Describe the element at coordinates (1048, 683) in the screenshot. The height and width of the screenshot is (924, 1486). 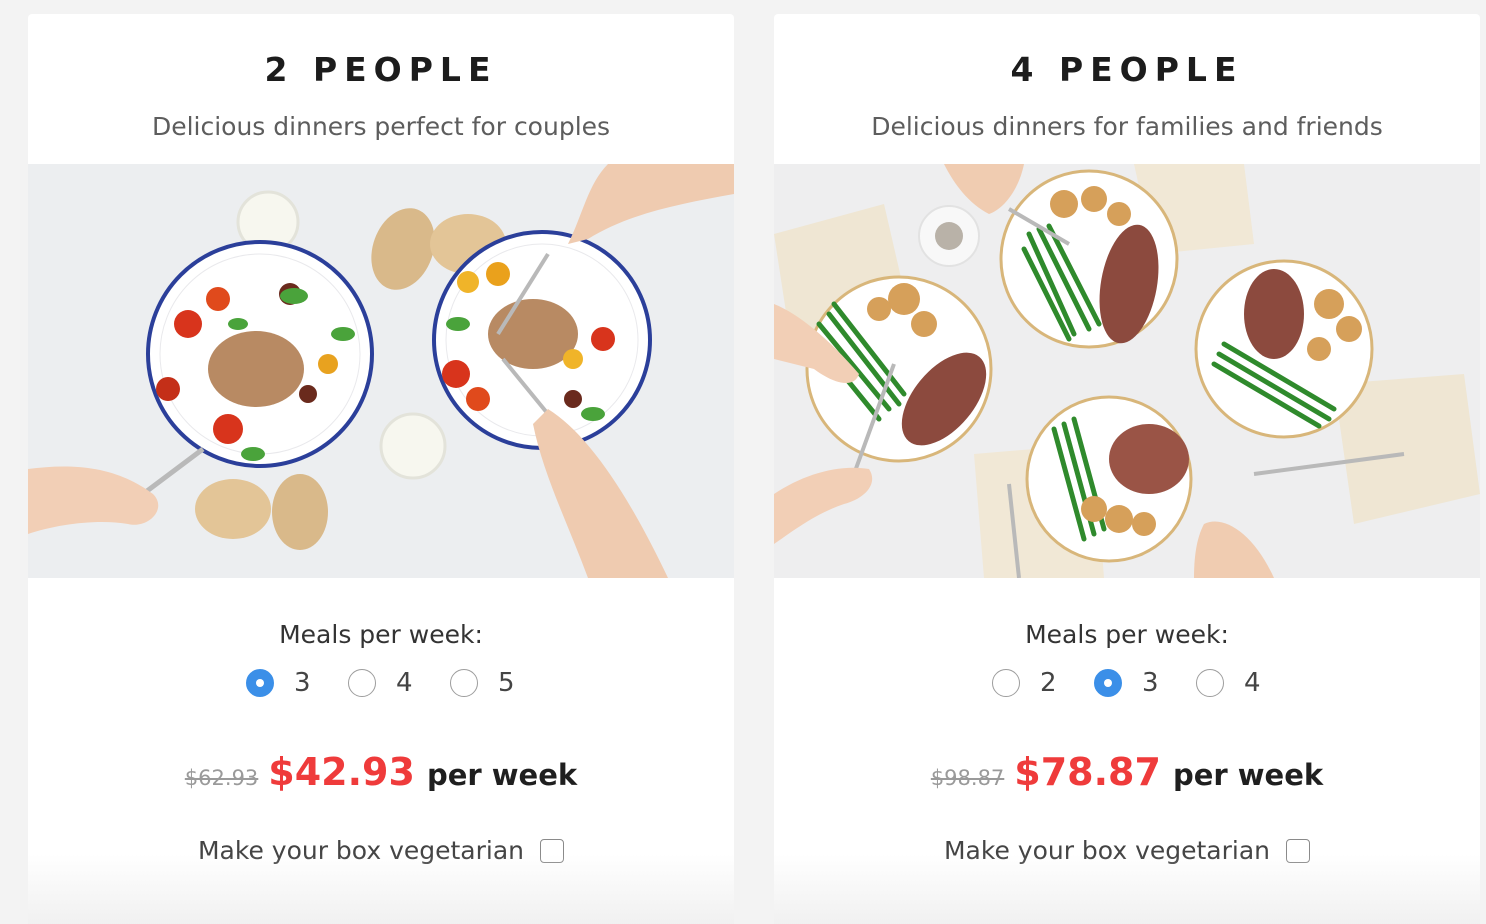
I see `meals-option-label: 2` at that location.